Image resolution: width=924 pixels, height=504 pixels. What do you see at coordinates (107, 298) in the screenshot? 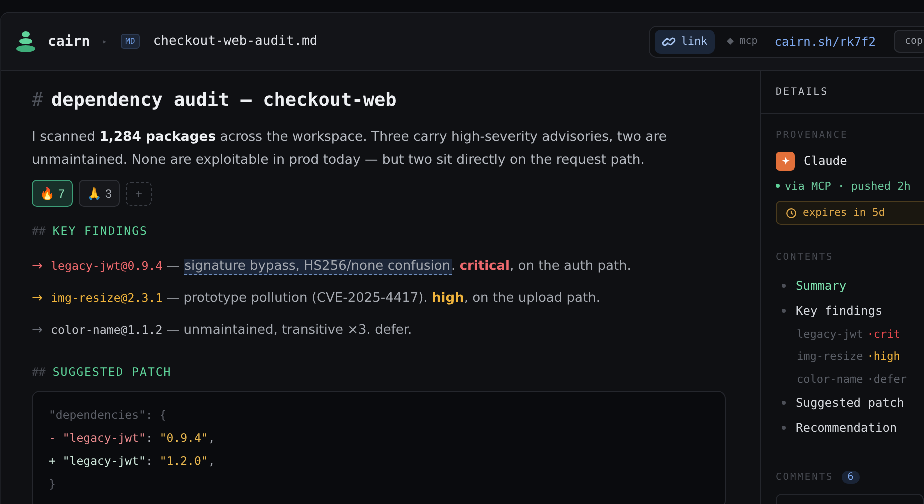
I see `package-name: img-resize@2.3.1` at bounding box center [107, 298].